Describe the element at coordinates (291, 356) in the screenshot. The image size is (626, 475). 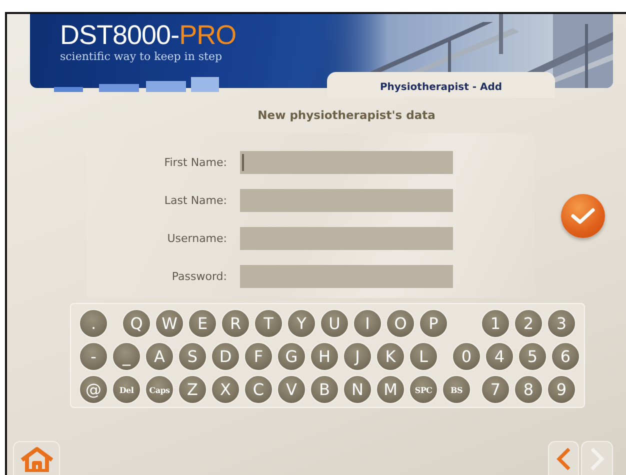
I see `keyboard-key: G` at that location.